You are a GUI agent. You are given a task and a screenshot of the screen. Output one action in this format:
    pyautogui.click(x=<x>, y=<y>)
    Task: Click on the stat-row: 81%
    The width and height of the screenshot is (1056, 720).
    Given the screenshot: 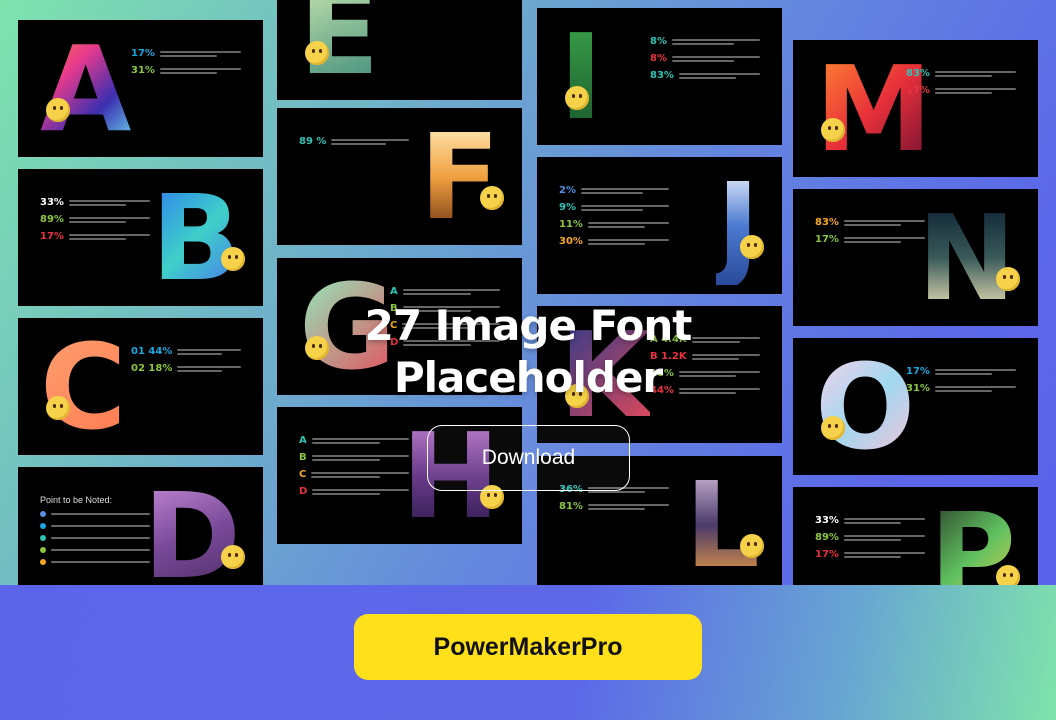 What is the action you would take?
    pyautogui.click(x=614, y=506)
    